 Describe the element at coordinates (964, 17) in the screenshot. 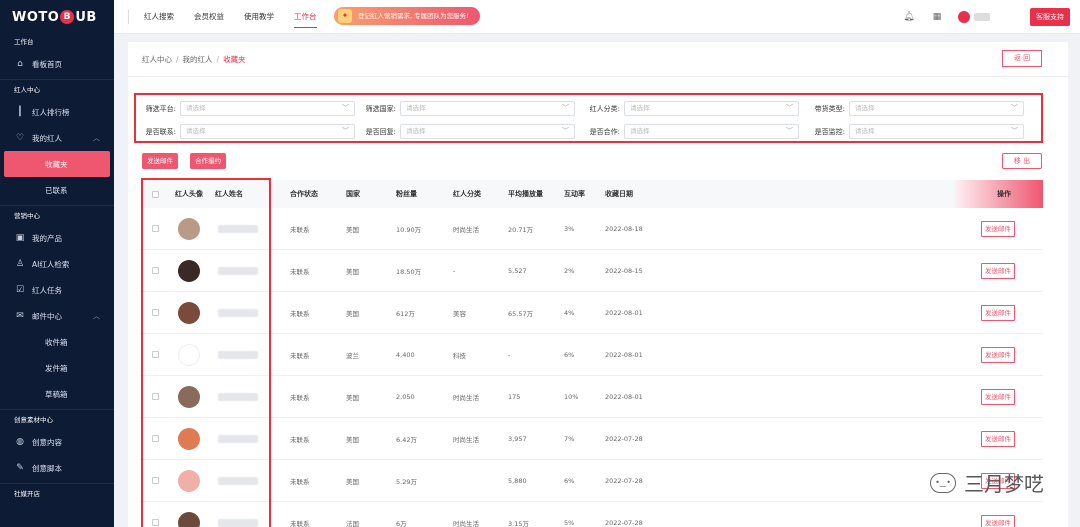

I see `user-avatar` at that location.